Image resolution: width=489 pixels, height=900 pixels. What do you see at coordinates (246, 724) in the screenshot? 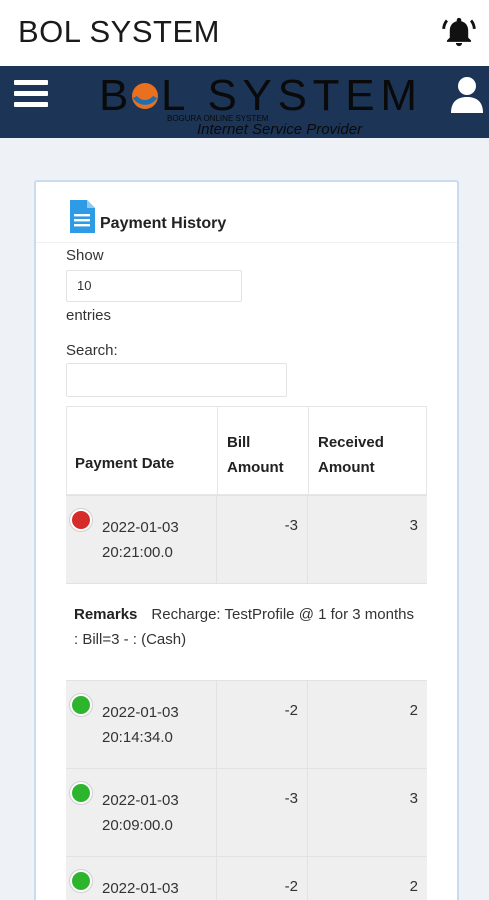
I see `table-row: 2022-01-03 20:14:34.0 -2 2` at bounding box center [246, 724].